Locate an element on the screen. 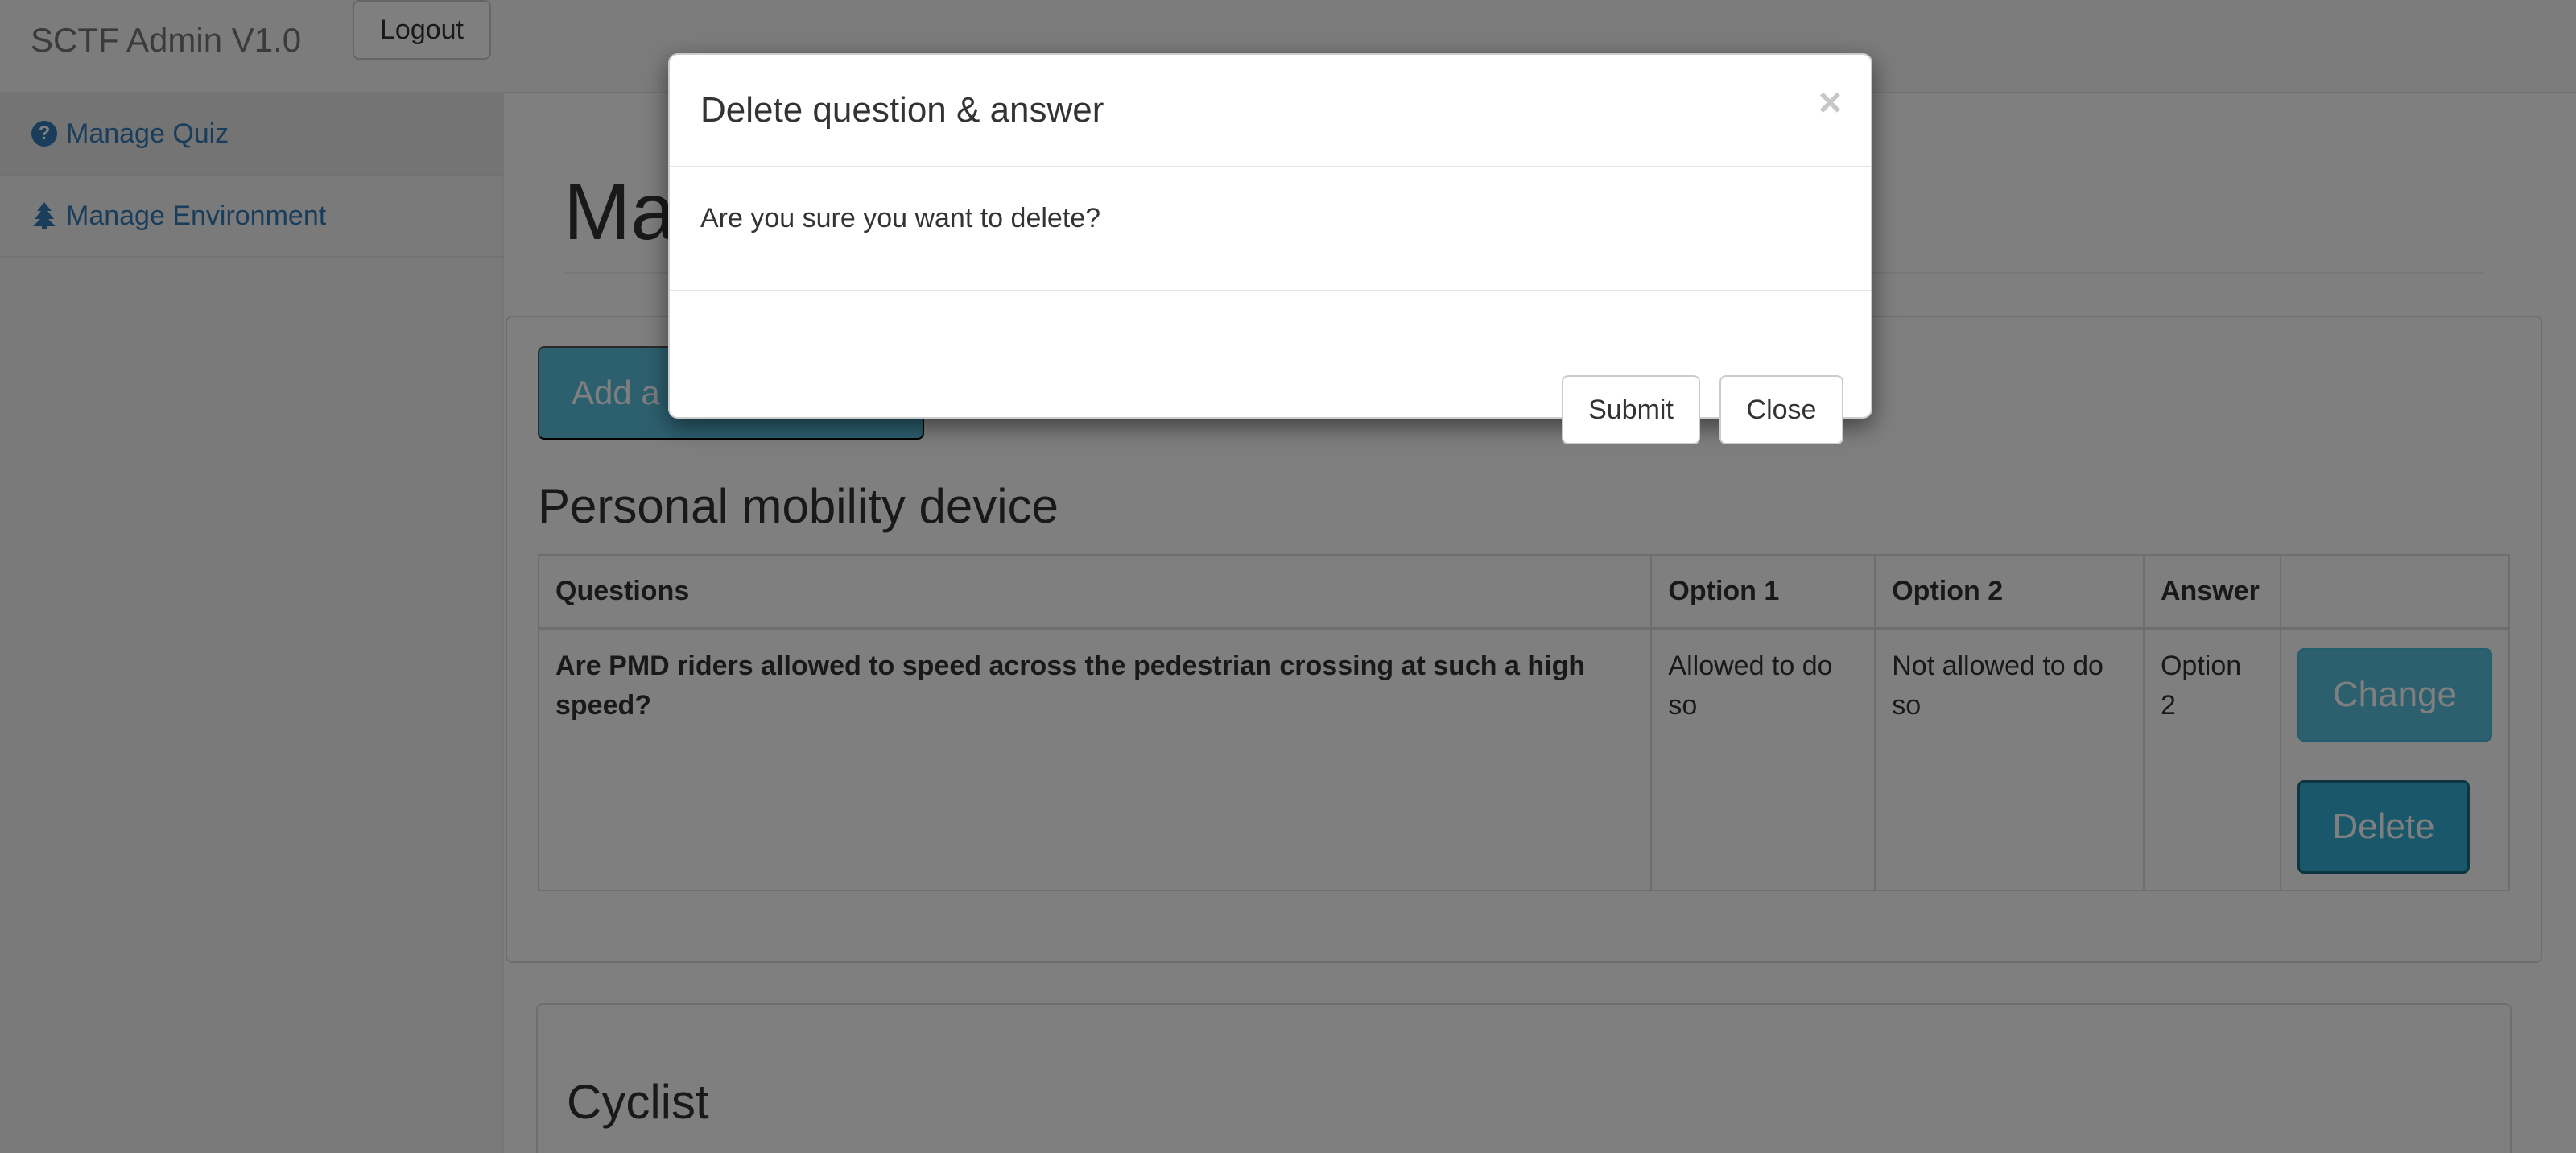  close-icon: × is located at coordinates (1830, 102).